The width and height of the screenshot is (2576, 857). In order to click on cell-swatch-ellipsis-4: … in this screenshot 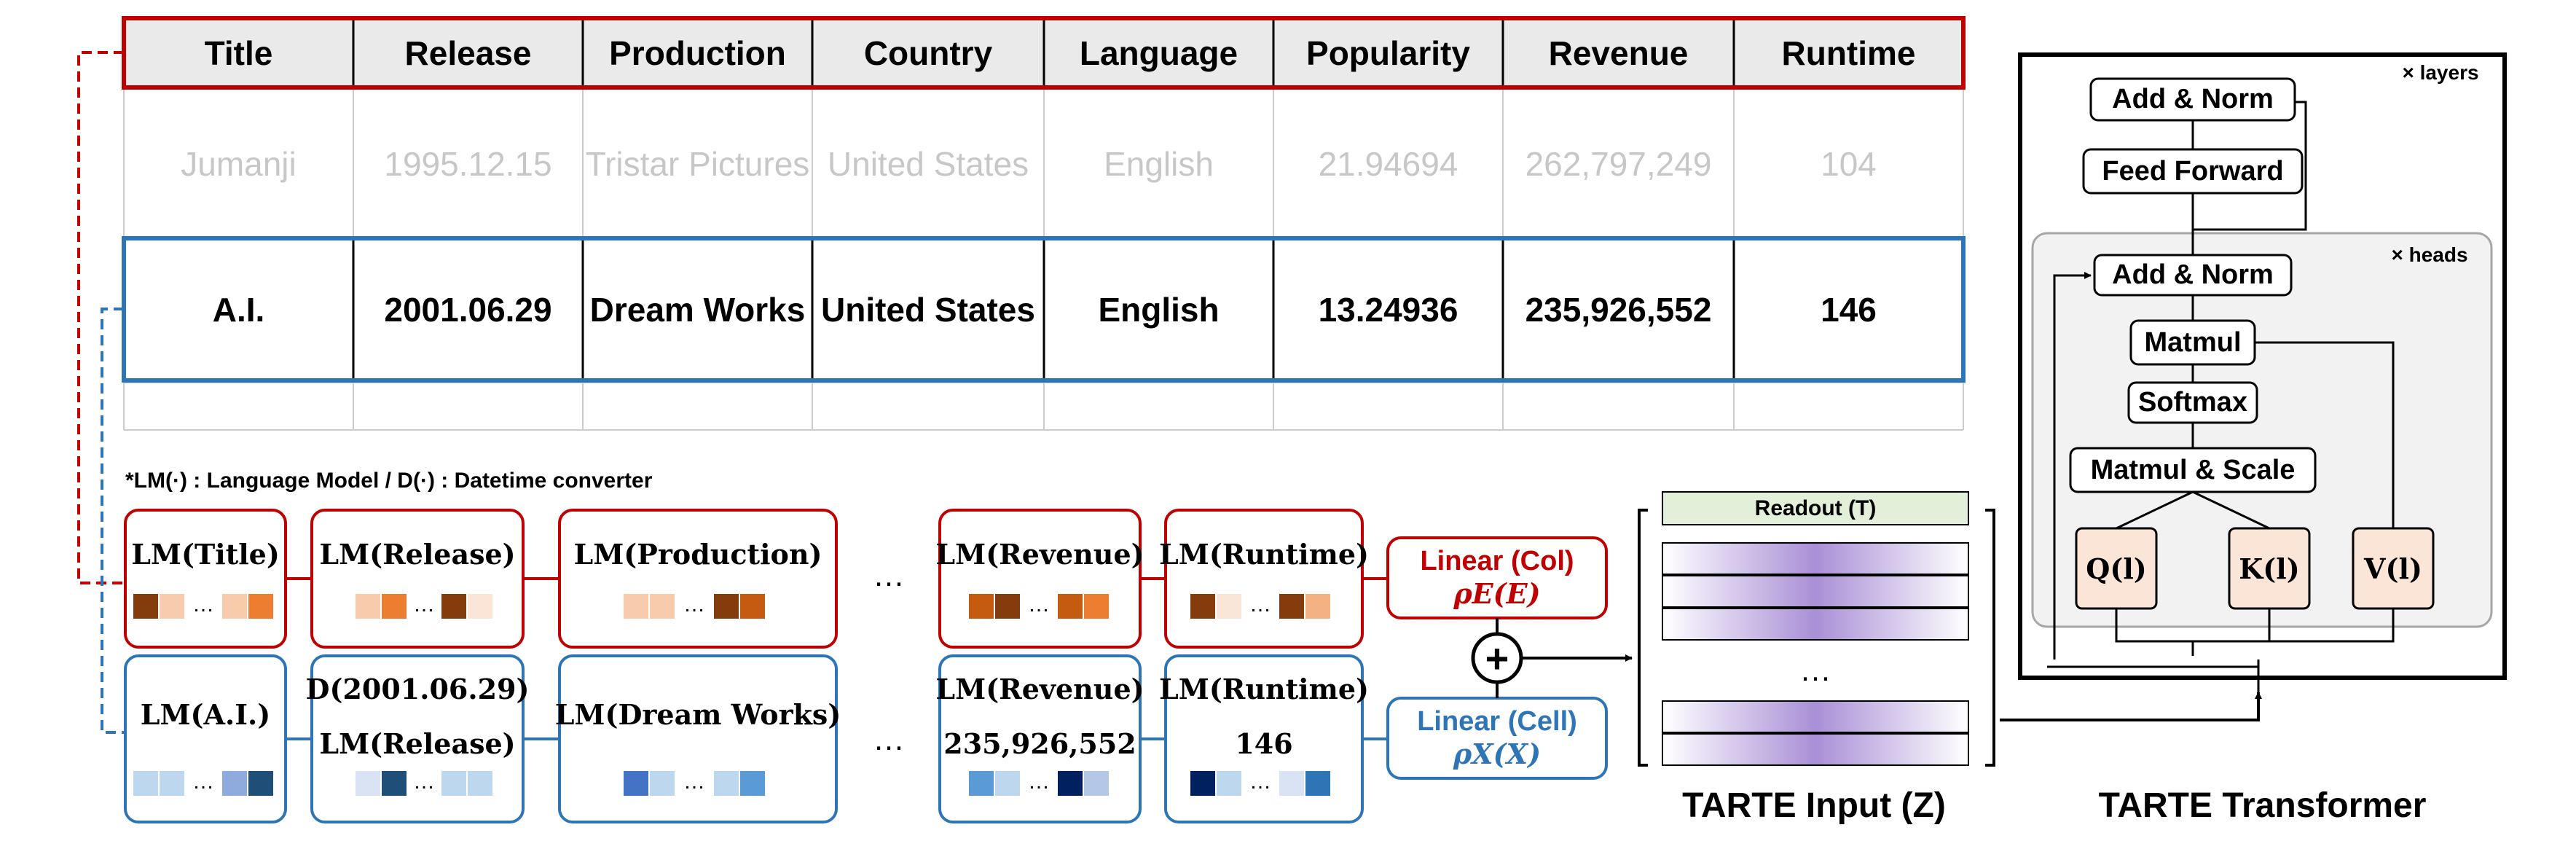, I will do `click(1039, 782)`.